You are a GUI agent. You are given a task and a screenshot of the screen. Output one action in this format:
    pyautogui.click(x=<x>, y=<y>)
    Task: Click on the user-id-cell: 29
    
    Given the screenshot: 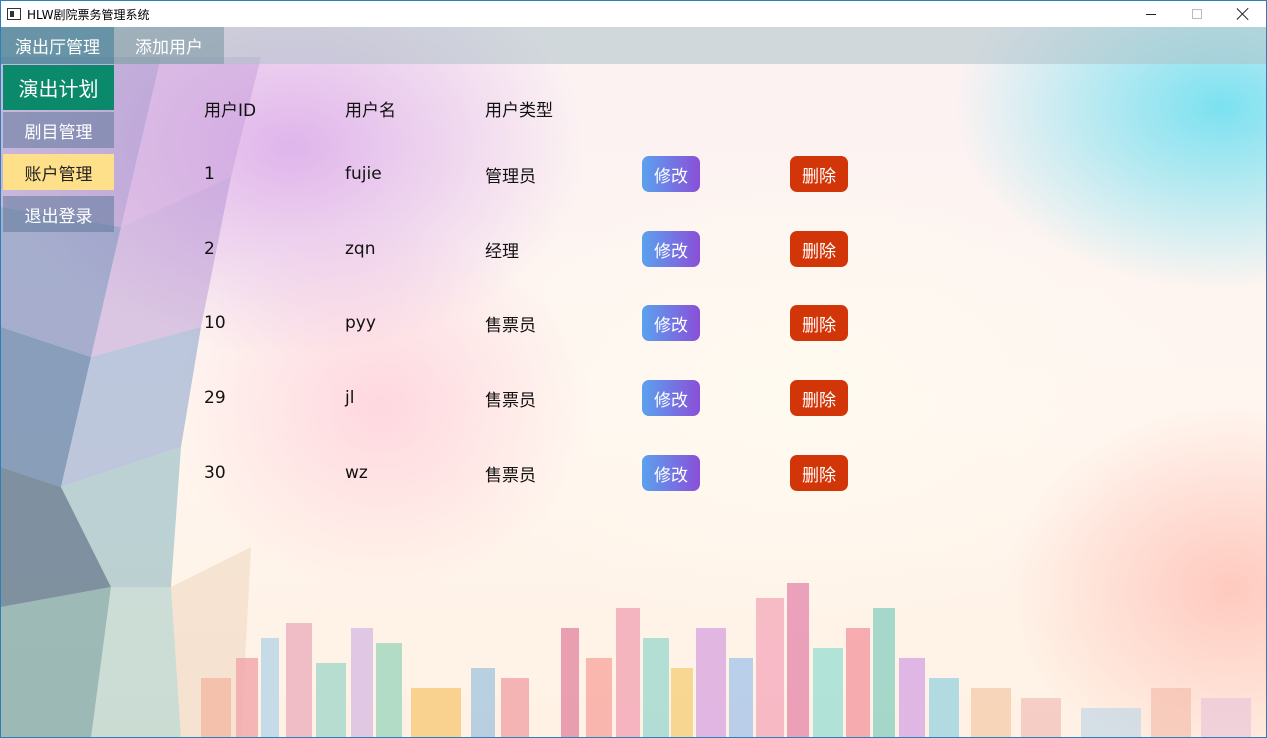 What is the action you would take?
    pyautogui.click(x=215, y=398)
    